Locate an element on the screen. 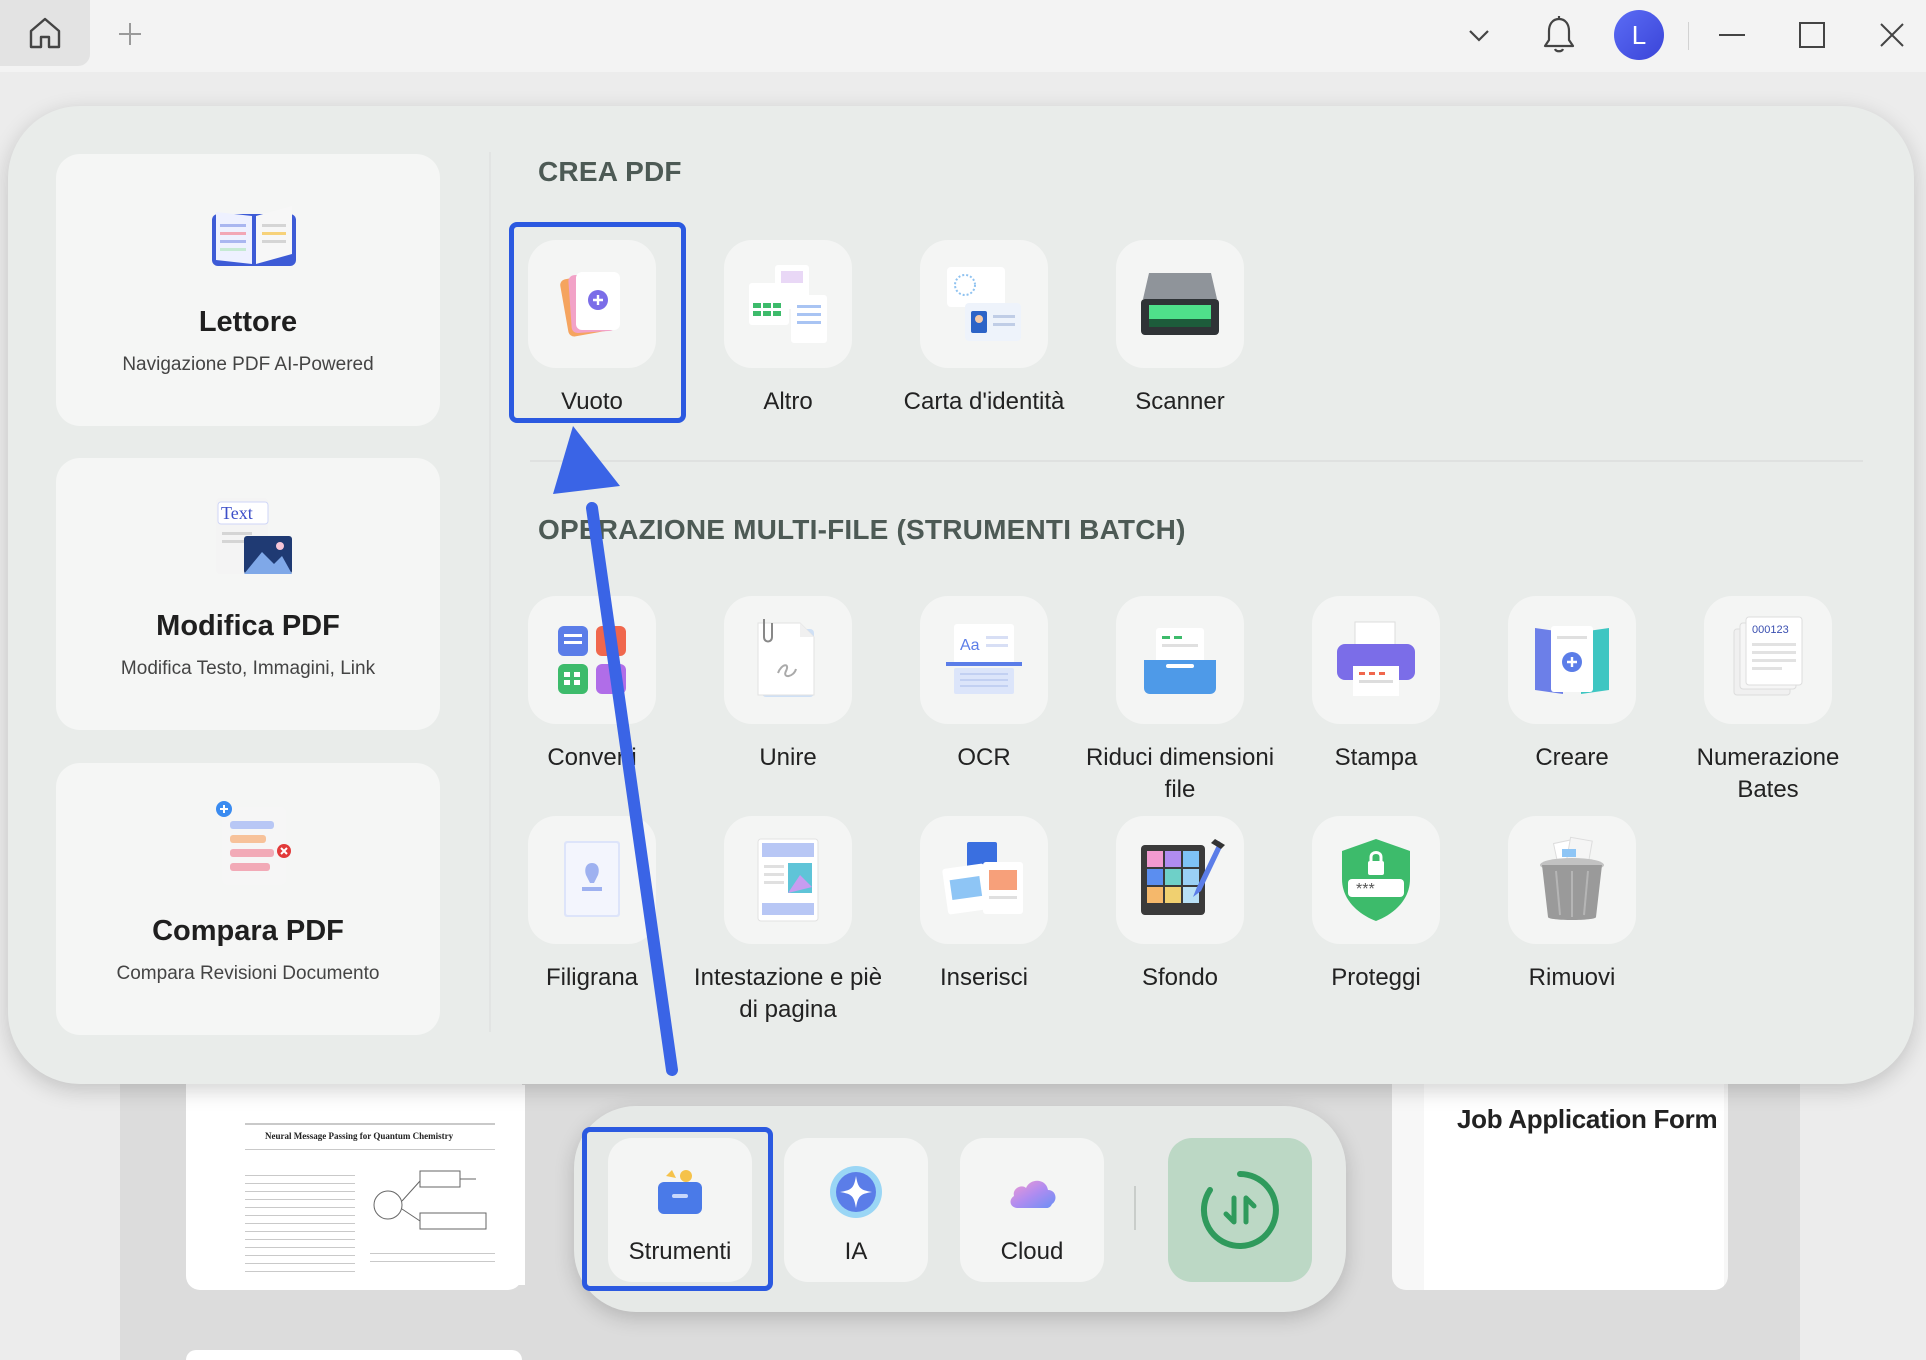 The image size is (1926, 1360). maximize-button is located at coordinates (1812, 35).